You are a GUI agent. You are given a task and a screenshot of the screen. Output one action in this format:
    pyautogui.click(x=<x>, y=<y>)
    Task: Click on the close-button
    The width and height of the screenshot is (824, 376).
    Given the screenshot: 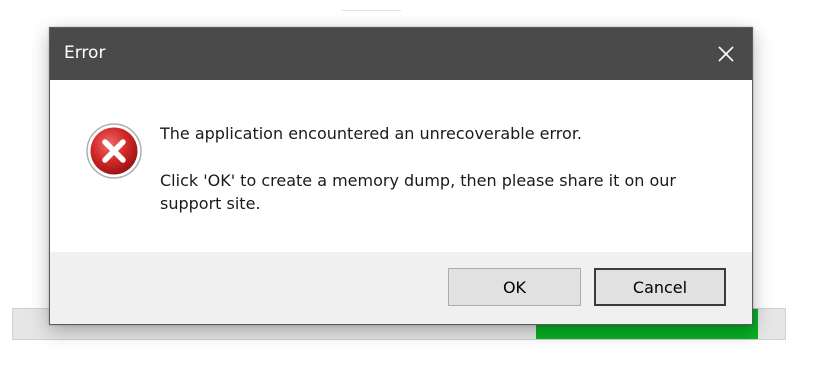 What is the action you would take?
    pyautogui.click(x=726, y=54)
    